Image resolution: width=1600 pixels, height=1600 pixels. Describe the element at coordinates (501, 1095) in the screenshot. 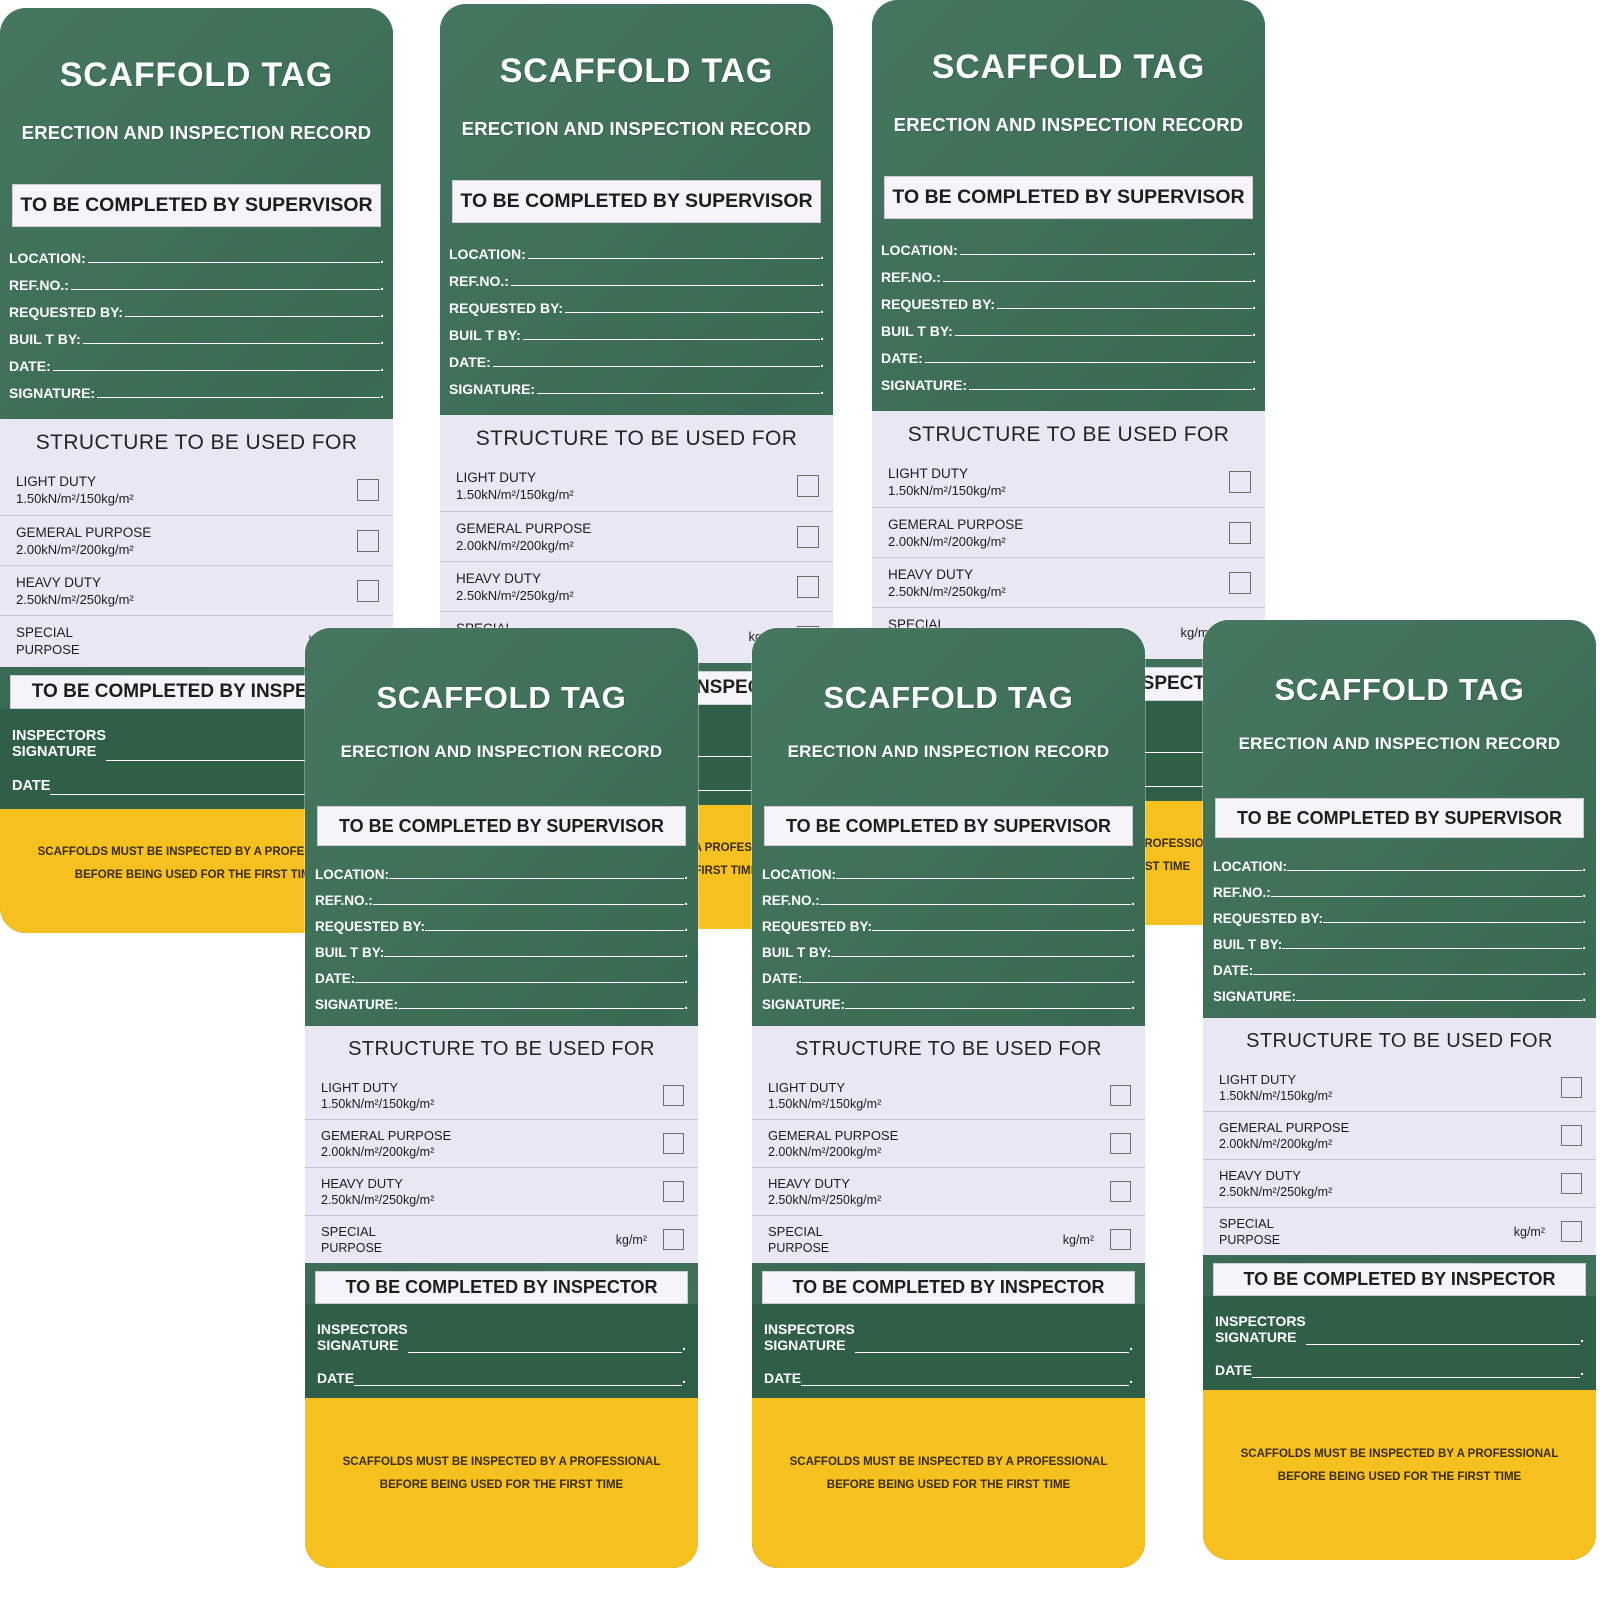

I see `duty-row-light: LIGHT DUTY 1.50kN/m²/150kg/m²` at that location.